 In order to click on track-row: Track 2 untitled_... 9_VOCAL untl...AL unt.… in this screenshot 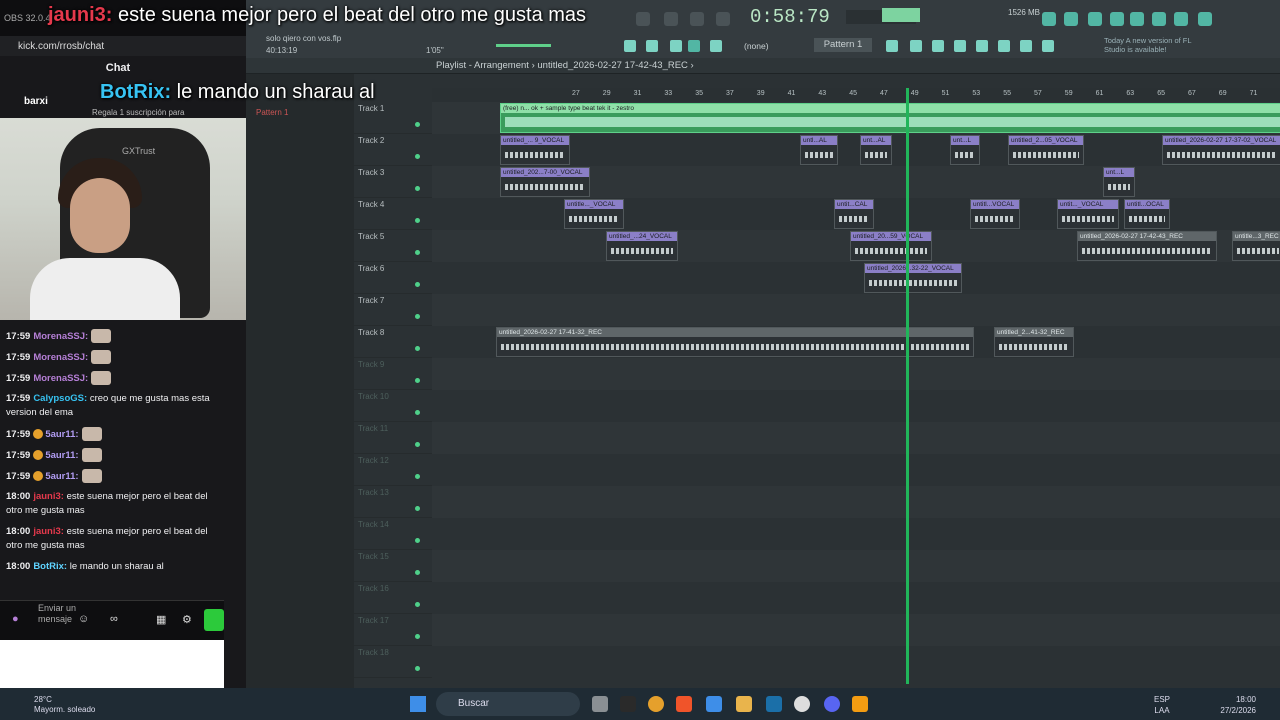, I will do `click(817, 150)`.